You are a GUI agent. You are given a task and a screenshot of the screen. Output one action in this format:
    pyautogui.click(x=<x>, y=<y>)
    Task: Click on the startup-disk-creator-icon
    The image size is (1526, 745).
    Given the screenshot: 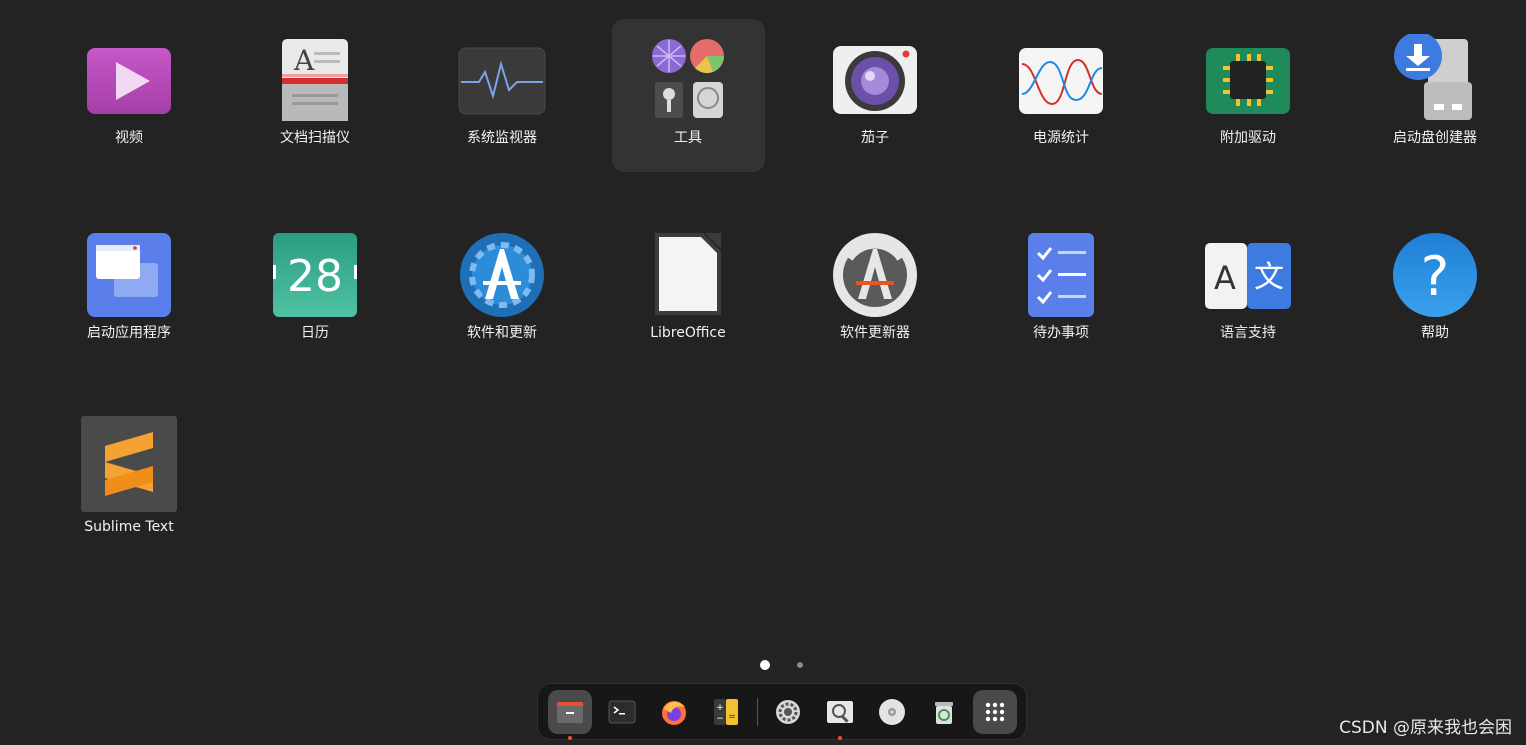 What is the action you would take?
    pyautogui.click(x=1433, y=77)
    